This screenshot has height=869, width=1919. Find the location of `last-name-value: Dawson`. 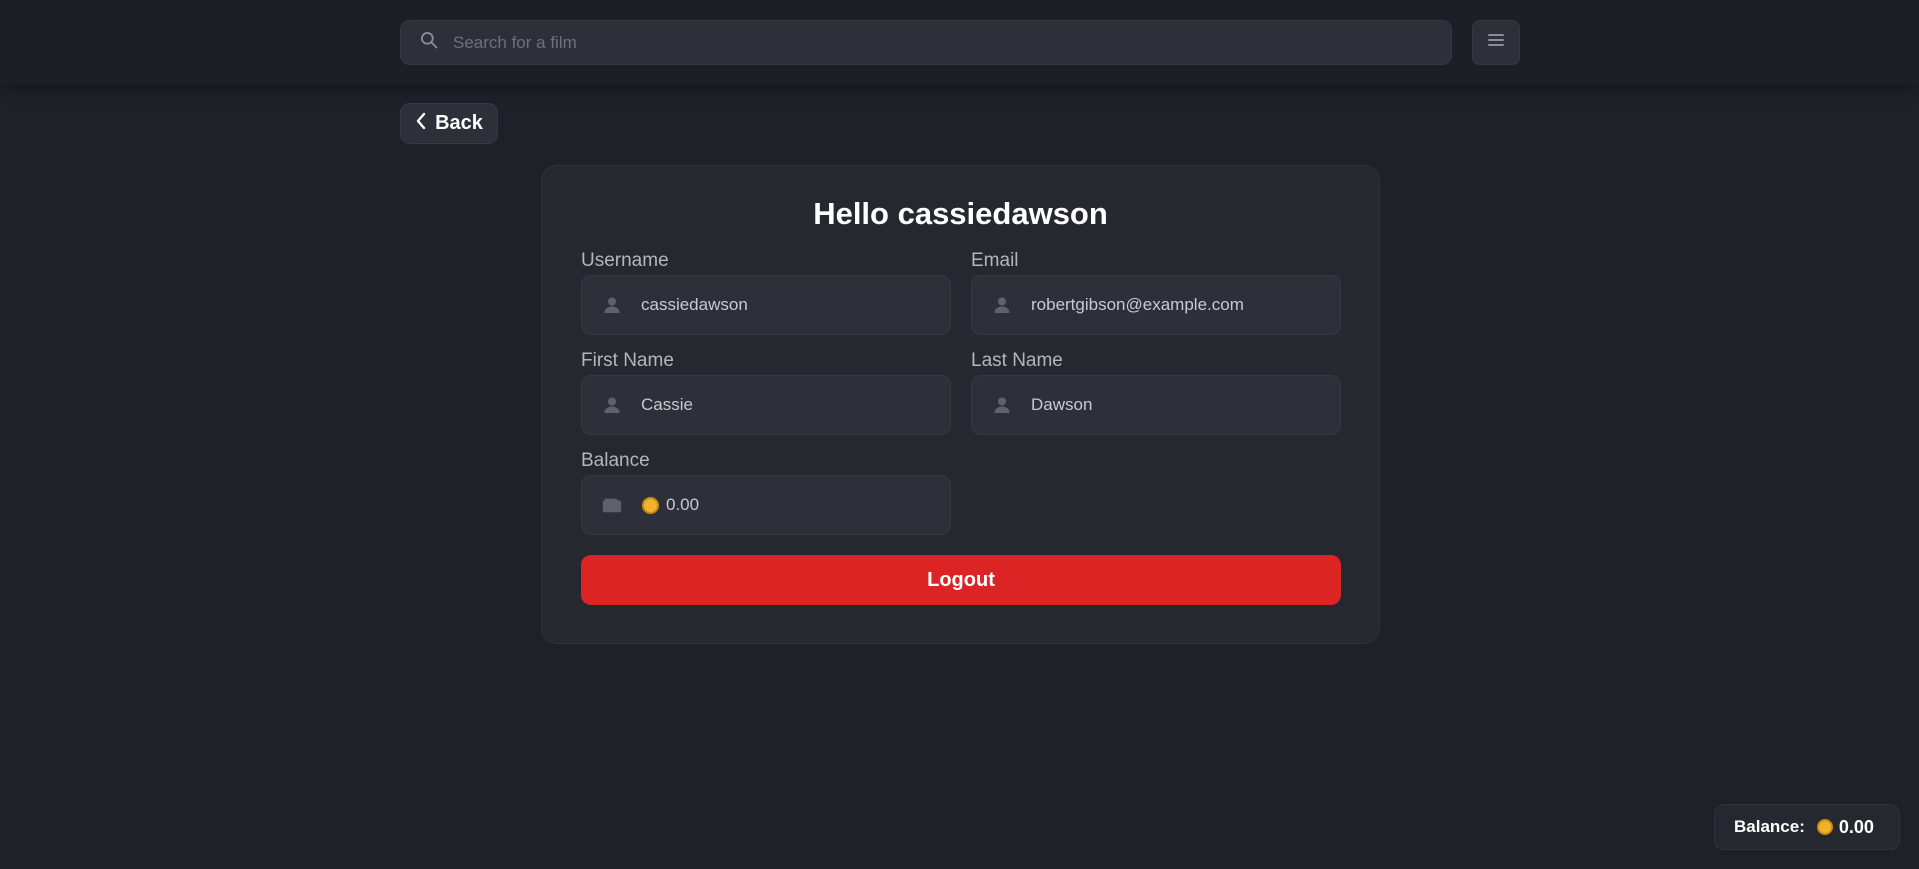

last-name-value: Dawson is located at coordinates (1062, 404).